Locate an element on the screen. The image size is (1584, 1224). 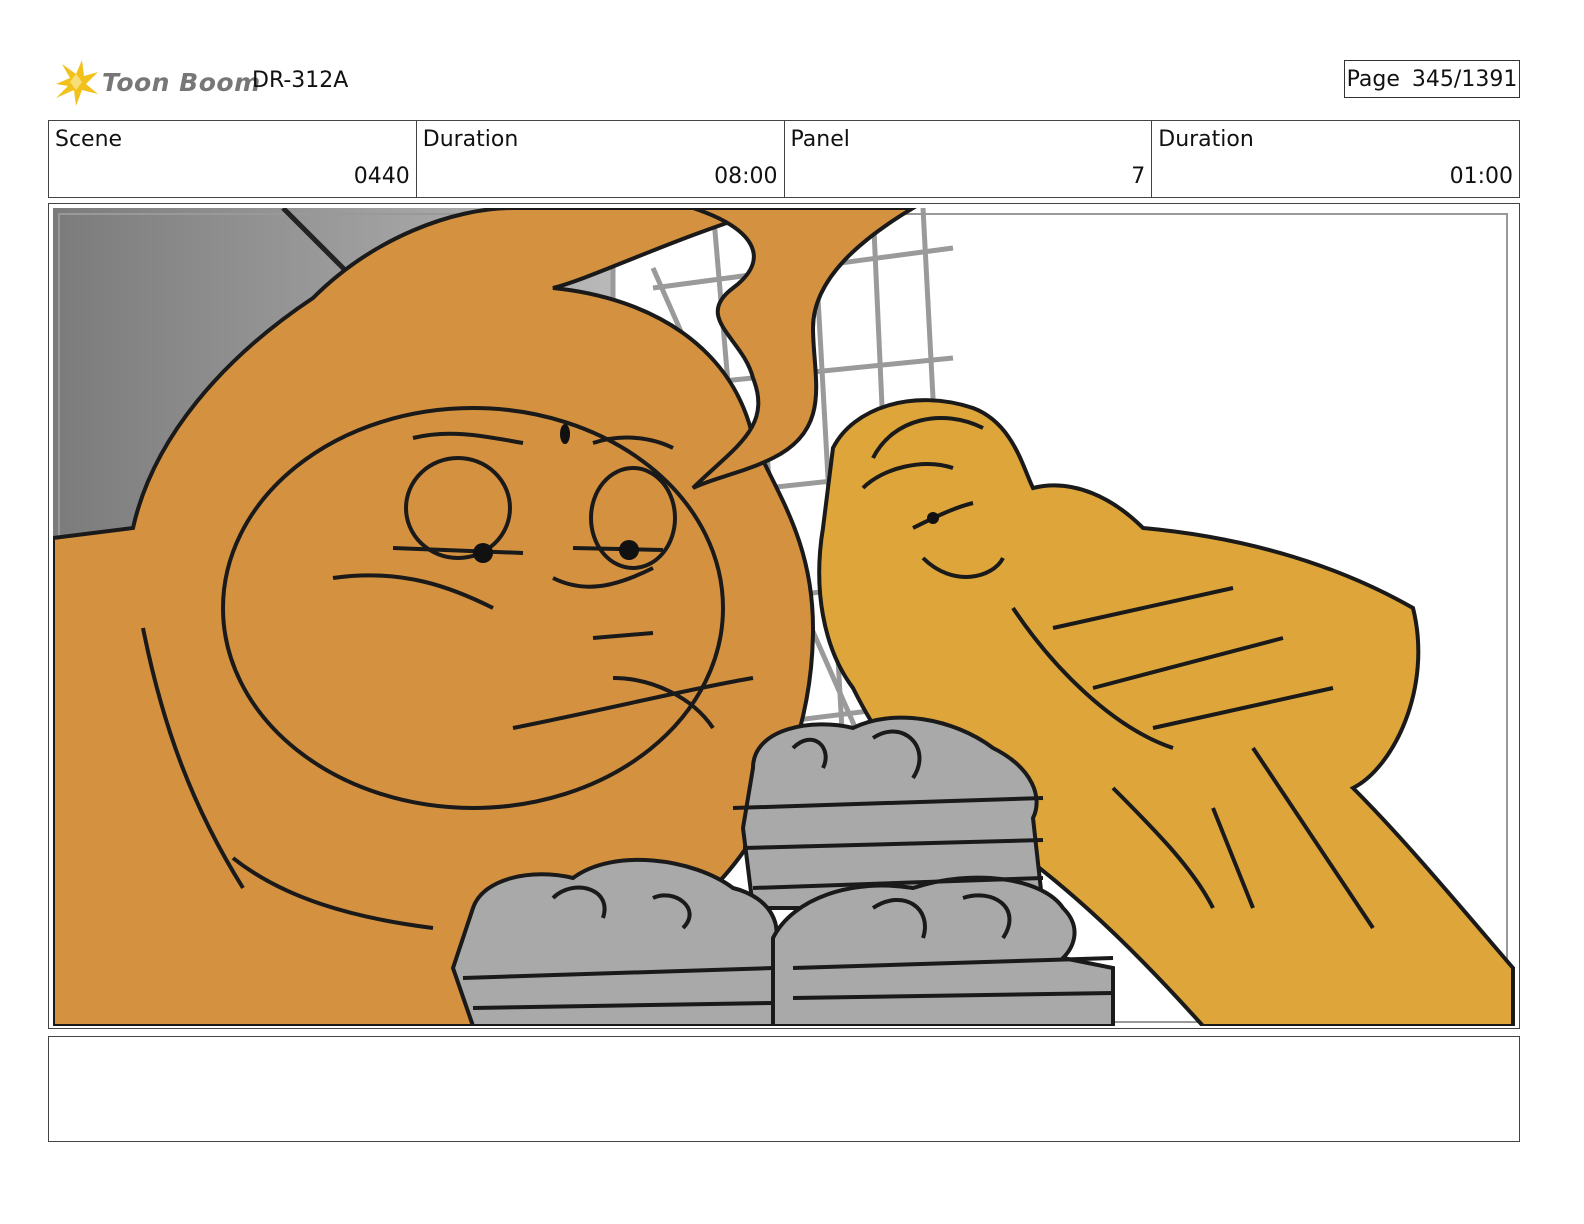
page-indicator: Page 345/1391 is located at coordinates (1432, 79).